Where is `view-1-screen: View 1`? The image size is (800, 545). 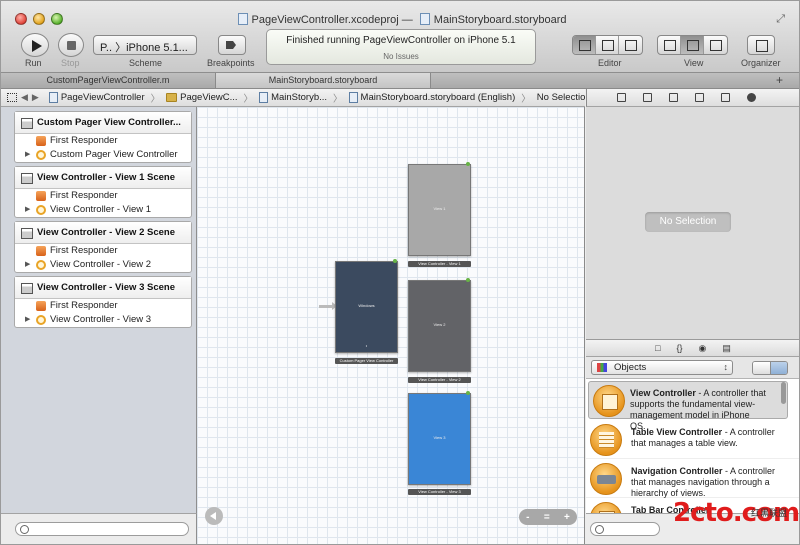
view-1-screen: View 1 is located at coordinates (439, 210).